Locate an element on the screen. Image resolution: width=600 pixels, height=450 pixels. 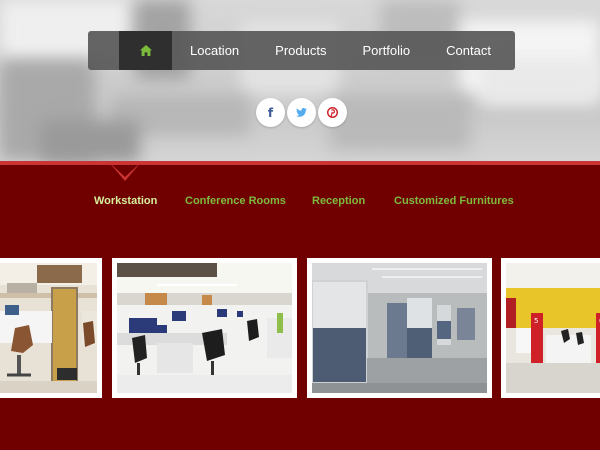
gallery-card-reception: 5 6 is located at coordinates (550, 328).